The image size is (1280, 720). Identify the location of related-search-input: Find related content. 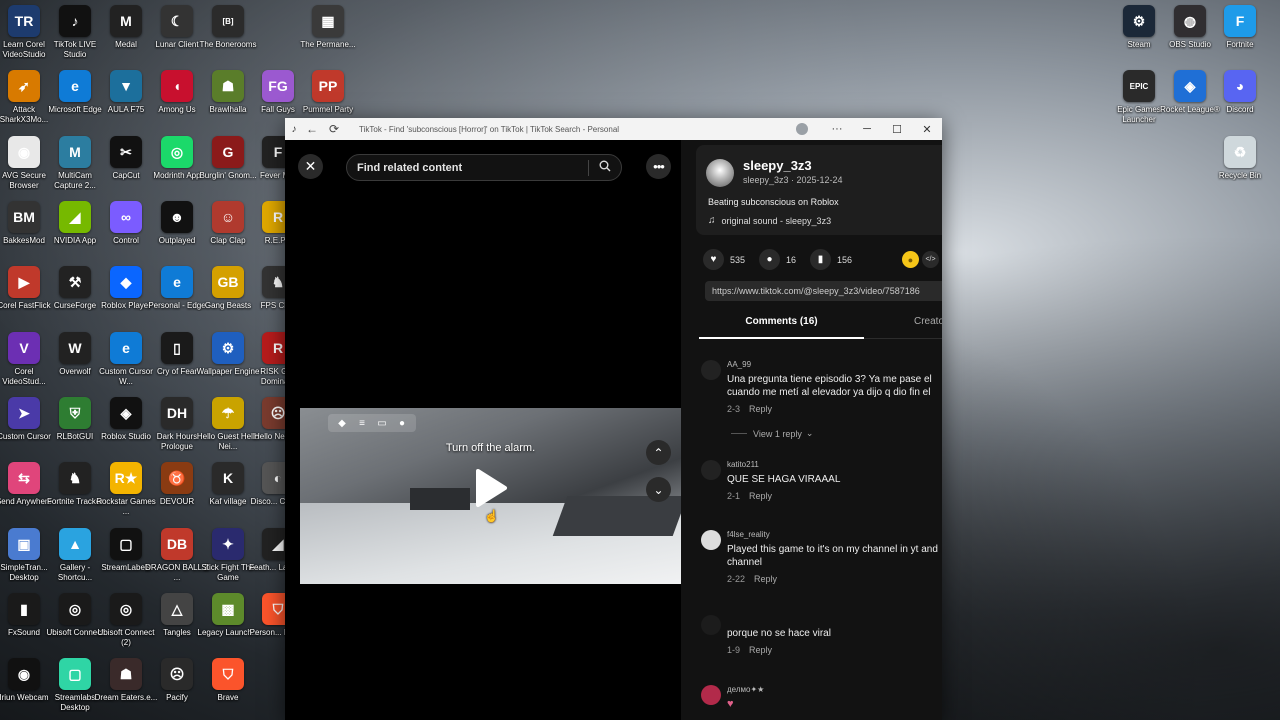
(484, 167).